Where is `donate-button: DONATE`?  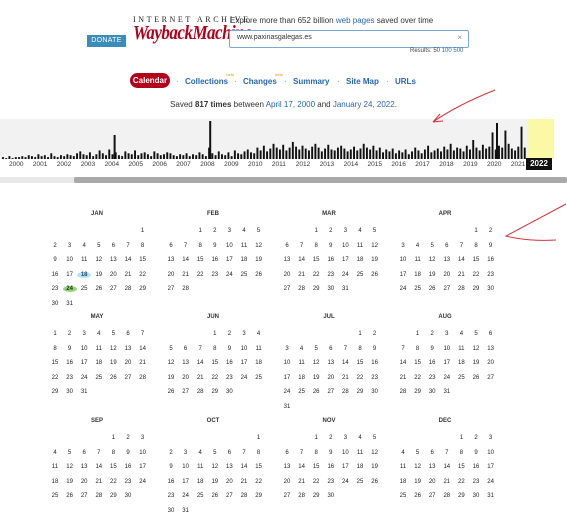 donate-button: DONATE is located at coordinates (106, 41).